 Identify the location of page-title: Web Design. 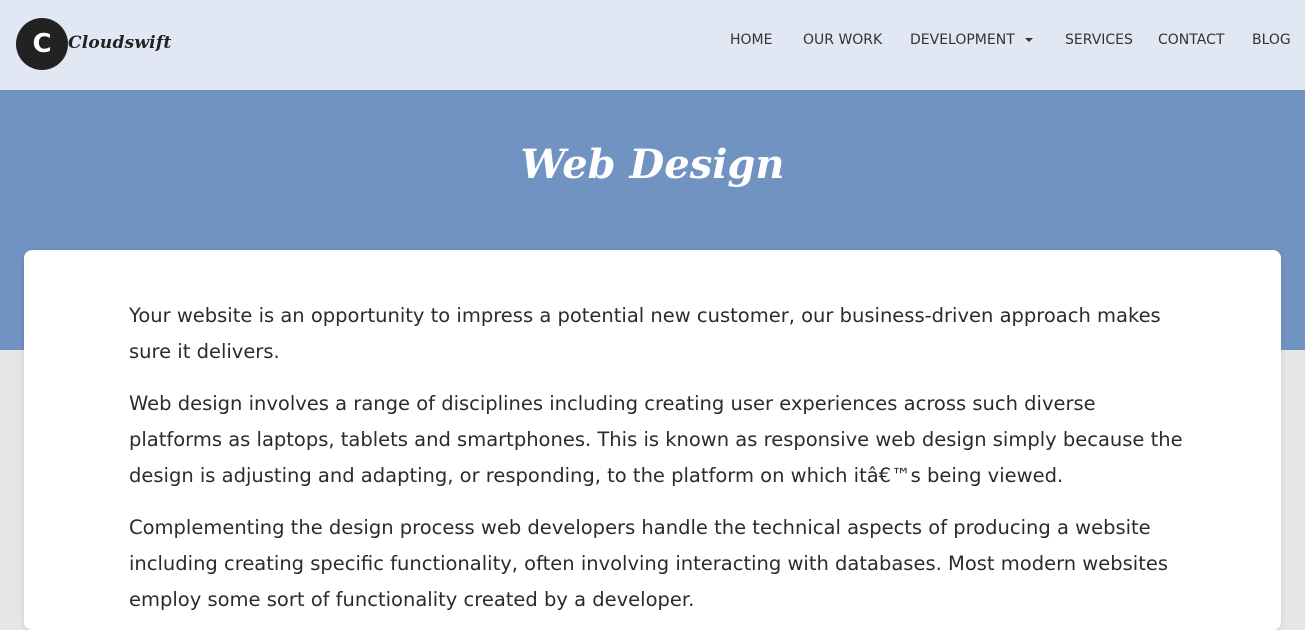
(652, 164).